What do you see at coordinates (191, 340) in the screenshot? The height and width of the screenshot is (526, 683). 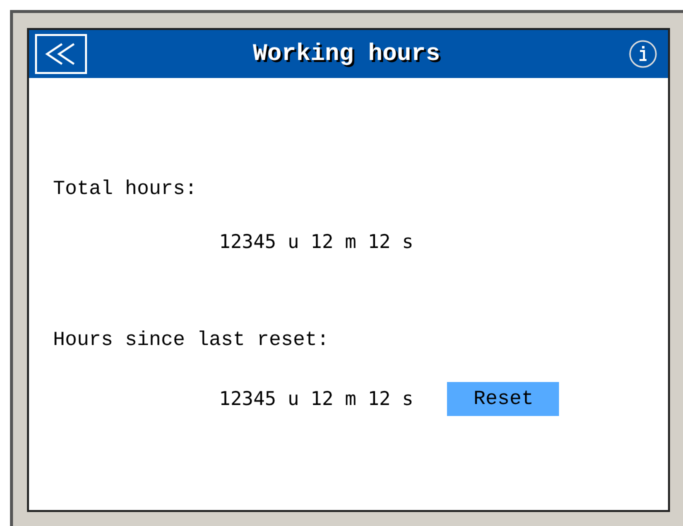 I see `section-label: Hours since last reset:` at bounding box center [191, 340].